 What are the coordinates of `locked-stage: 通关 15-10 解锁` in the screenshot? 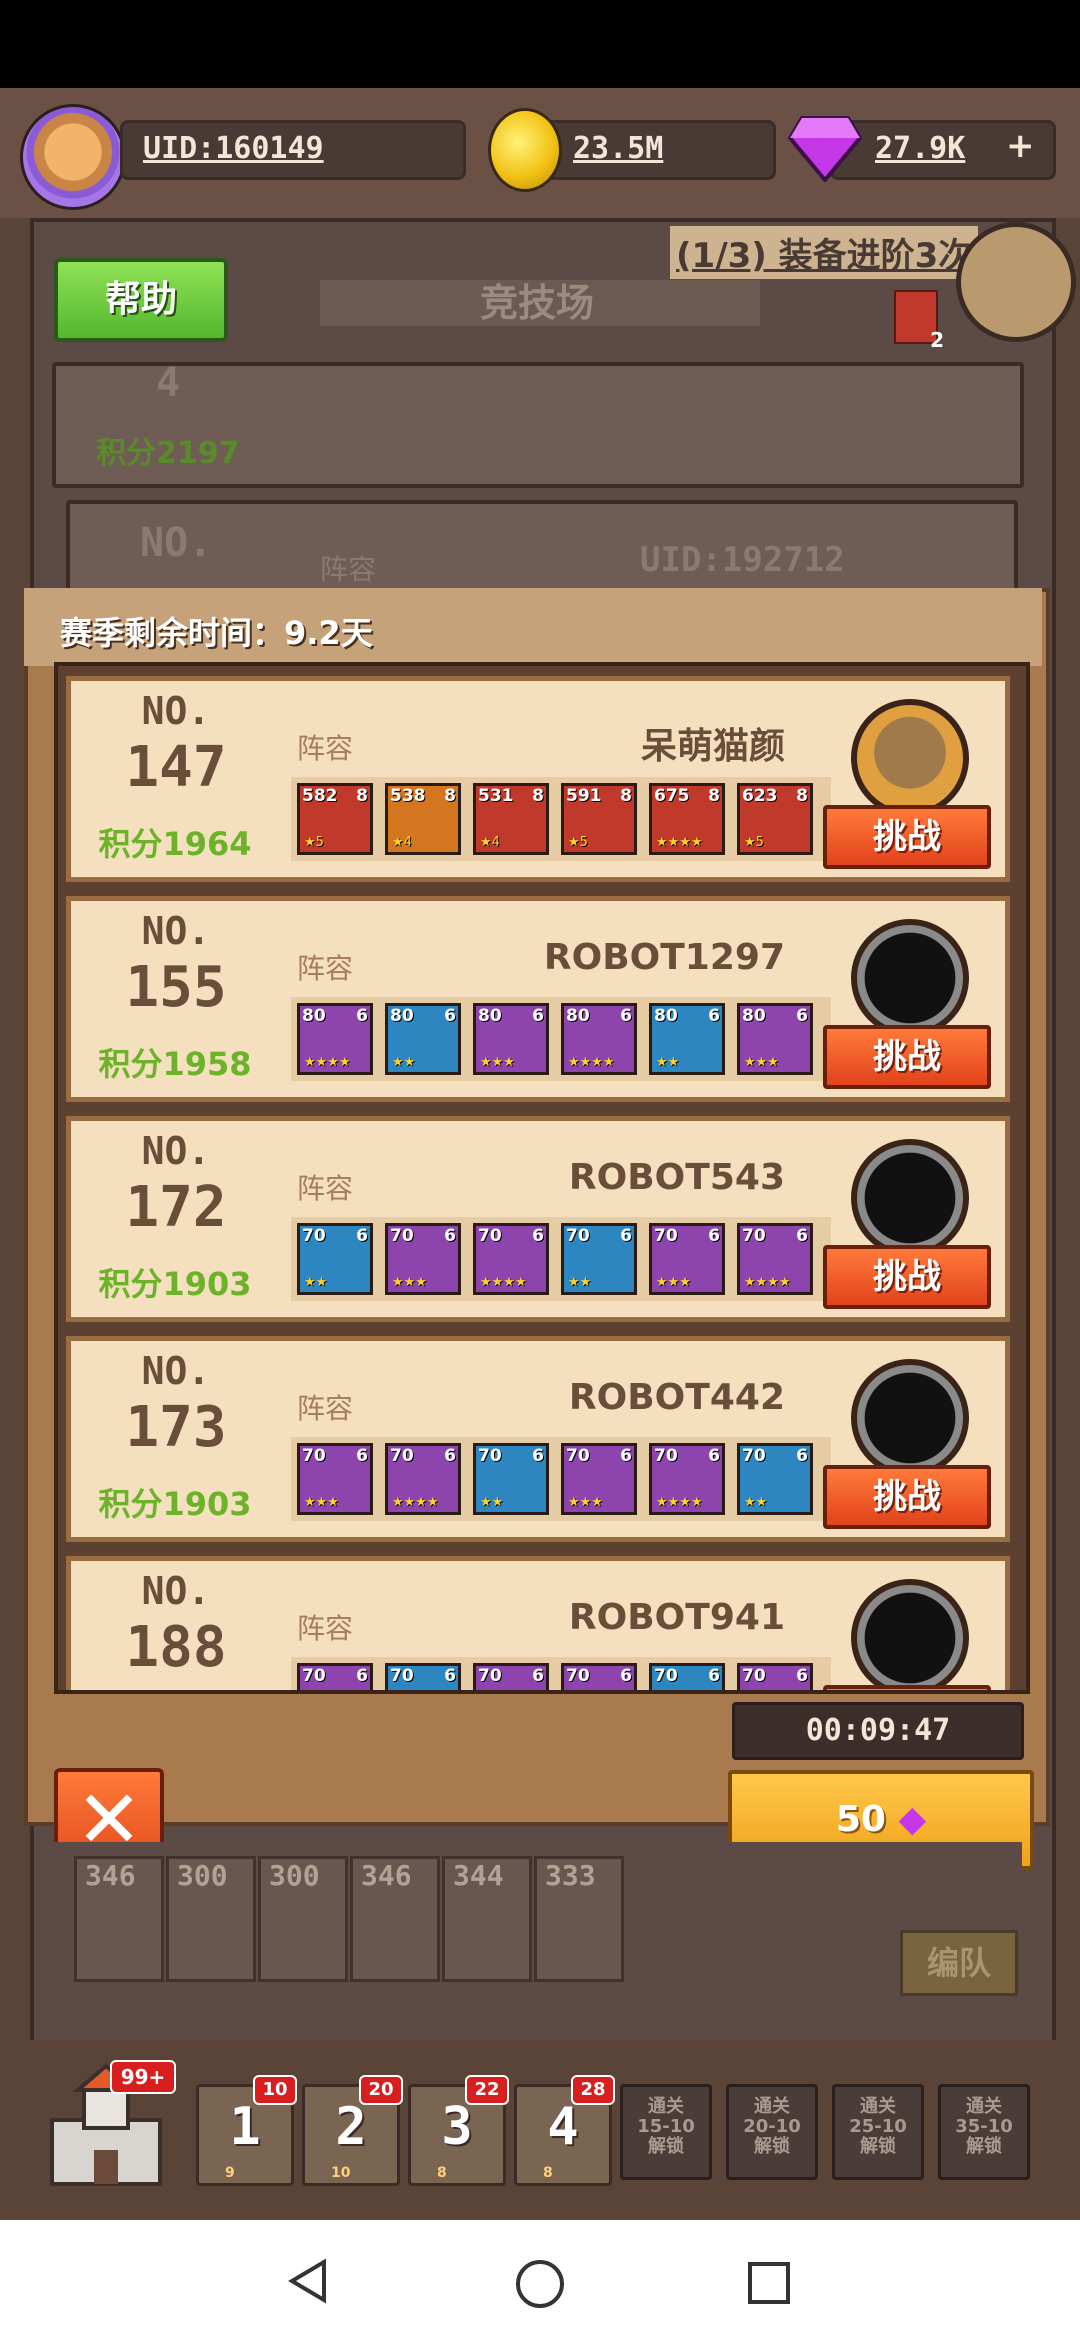 It's located at (666, 2132).